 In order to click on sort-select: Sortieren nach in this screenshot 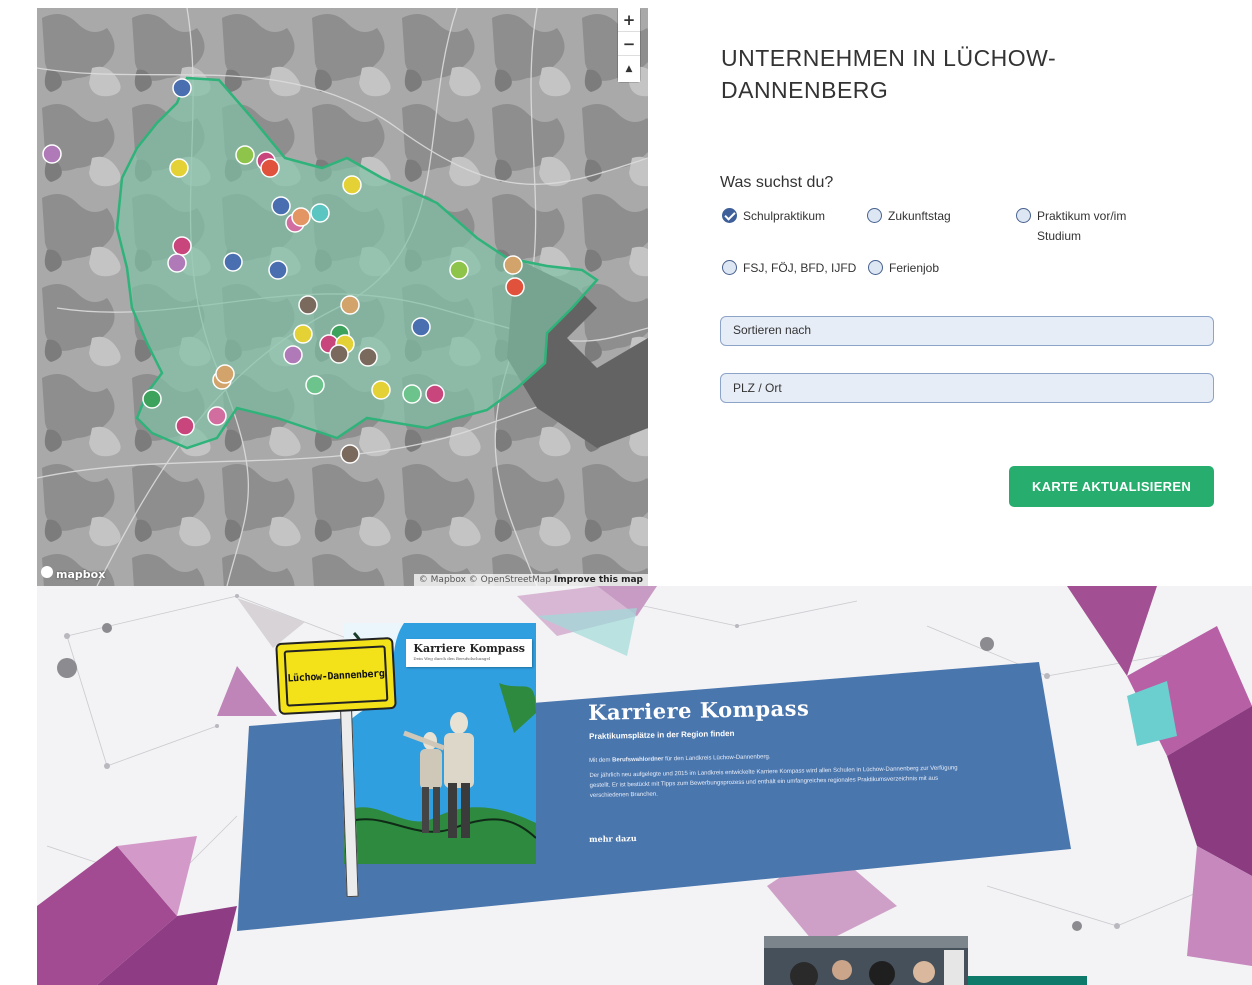, I will do `click(967, 331)`.